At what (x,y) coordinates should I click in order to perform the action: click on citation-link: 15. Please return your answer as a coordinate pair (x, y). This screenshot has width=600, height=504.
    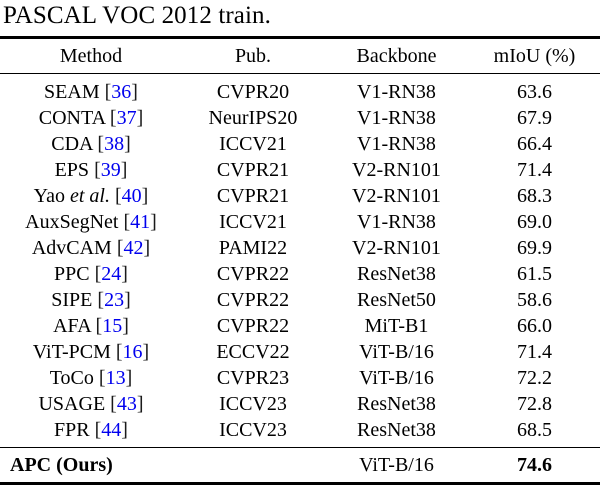
    Looking at the image, I should click on (112, 326).